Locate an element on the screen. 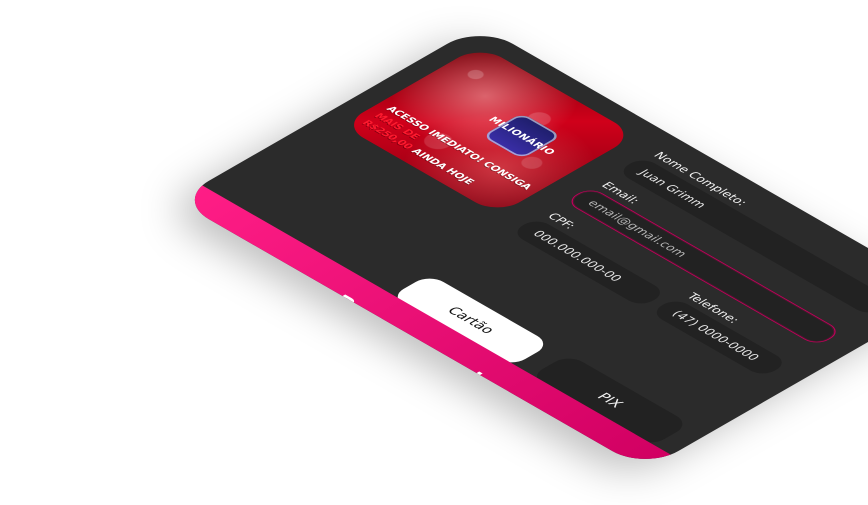 The image size is (868, 505). email-placeholder: email@gmail.com is located at coordinates (637, 228).